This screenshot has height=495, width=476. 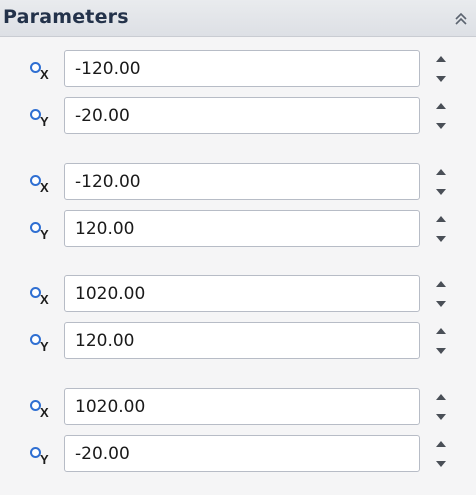 I want to click on point-3-y-row: Y, so click(x=238, y=340).